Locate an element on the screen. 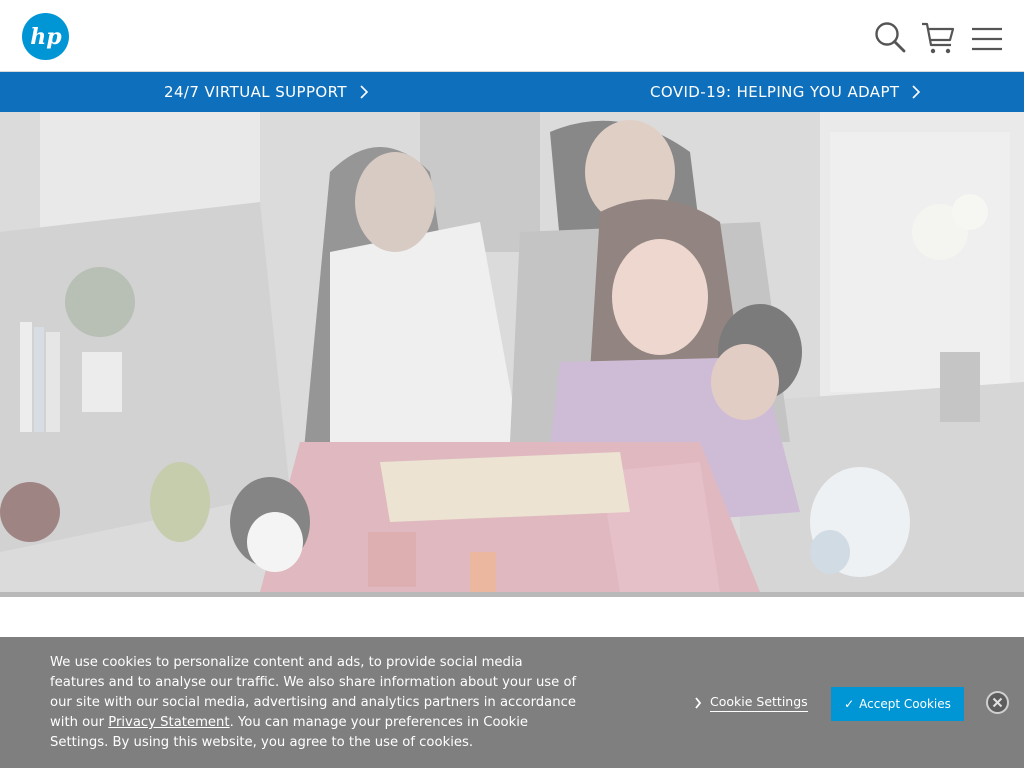  close-icon is located at coordinates (997, 702).